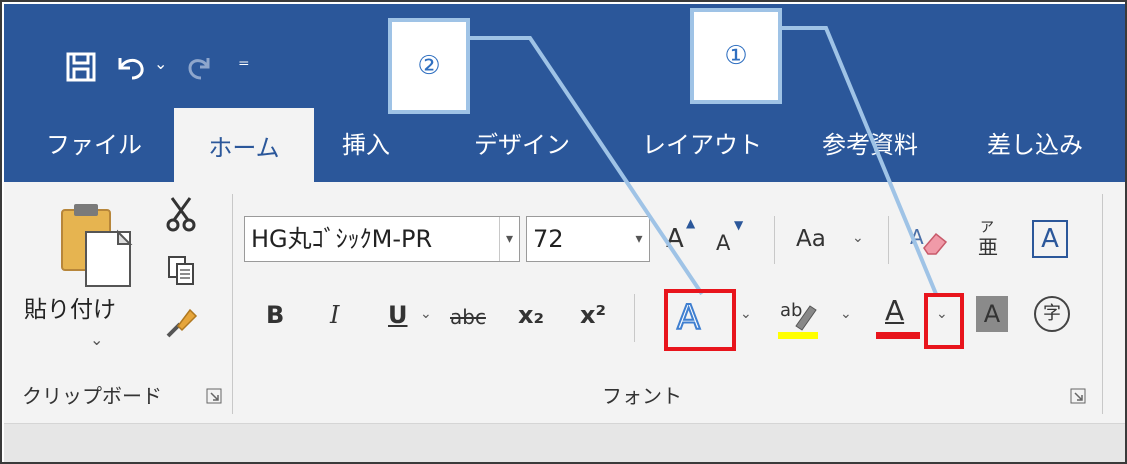 This screenshot has width=1127, height=464. I want to click on callout-one-label: ①, so click(736, 56).